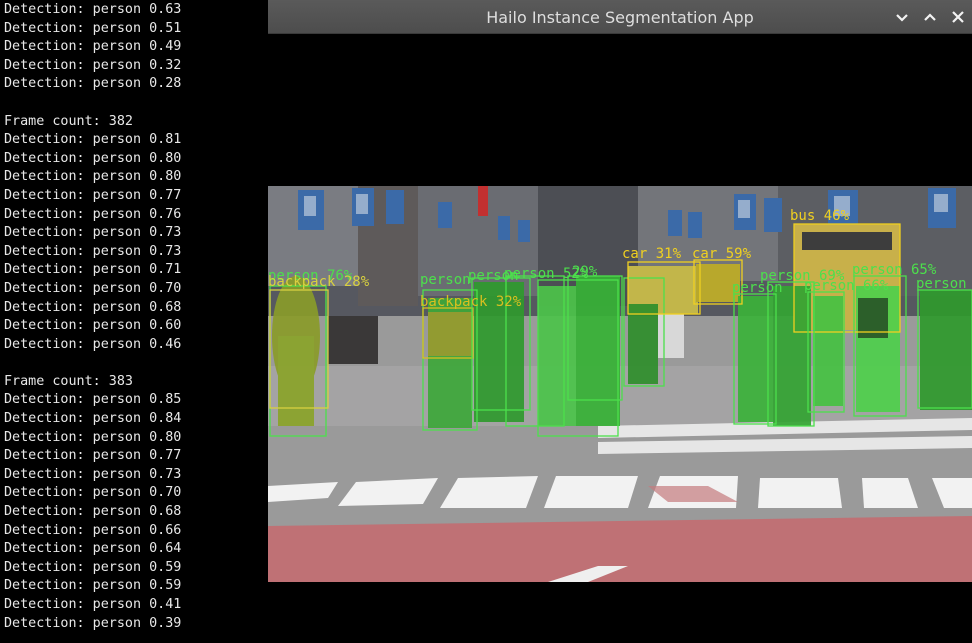  Describe the element at coordinates (652, 254) in the screenshot. I see `label-car-1: car 31%` at that location.